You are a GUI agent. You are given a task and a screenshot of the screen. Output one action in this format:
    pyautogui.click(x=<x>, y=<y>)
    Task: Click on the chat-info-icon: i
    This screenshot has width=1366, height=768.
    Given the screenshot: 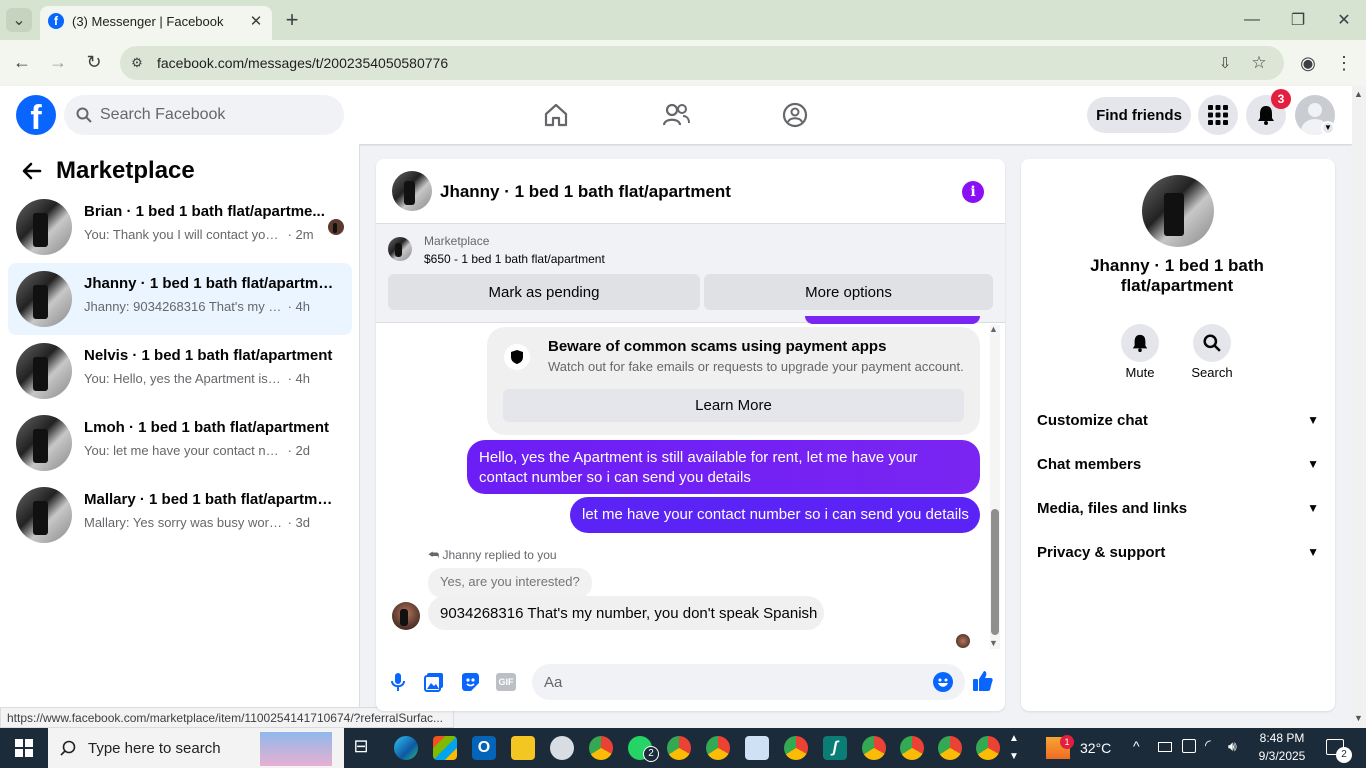 What is the action you would take?
    pyautogui.click(x=973, y=192)
    